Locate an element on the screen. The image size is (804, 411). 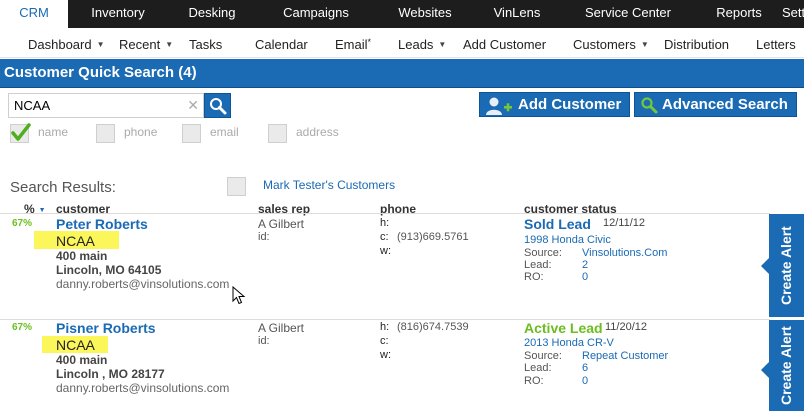
subnav-email: Email* is located at coordinates (353, 44).